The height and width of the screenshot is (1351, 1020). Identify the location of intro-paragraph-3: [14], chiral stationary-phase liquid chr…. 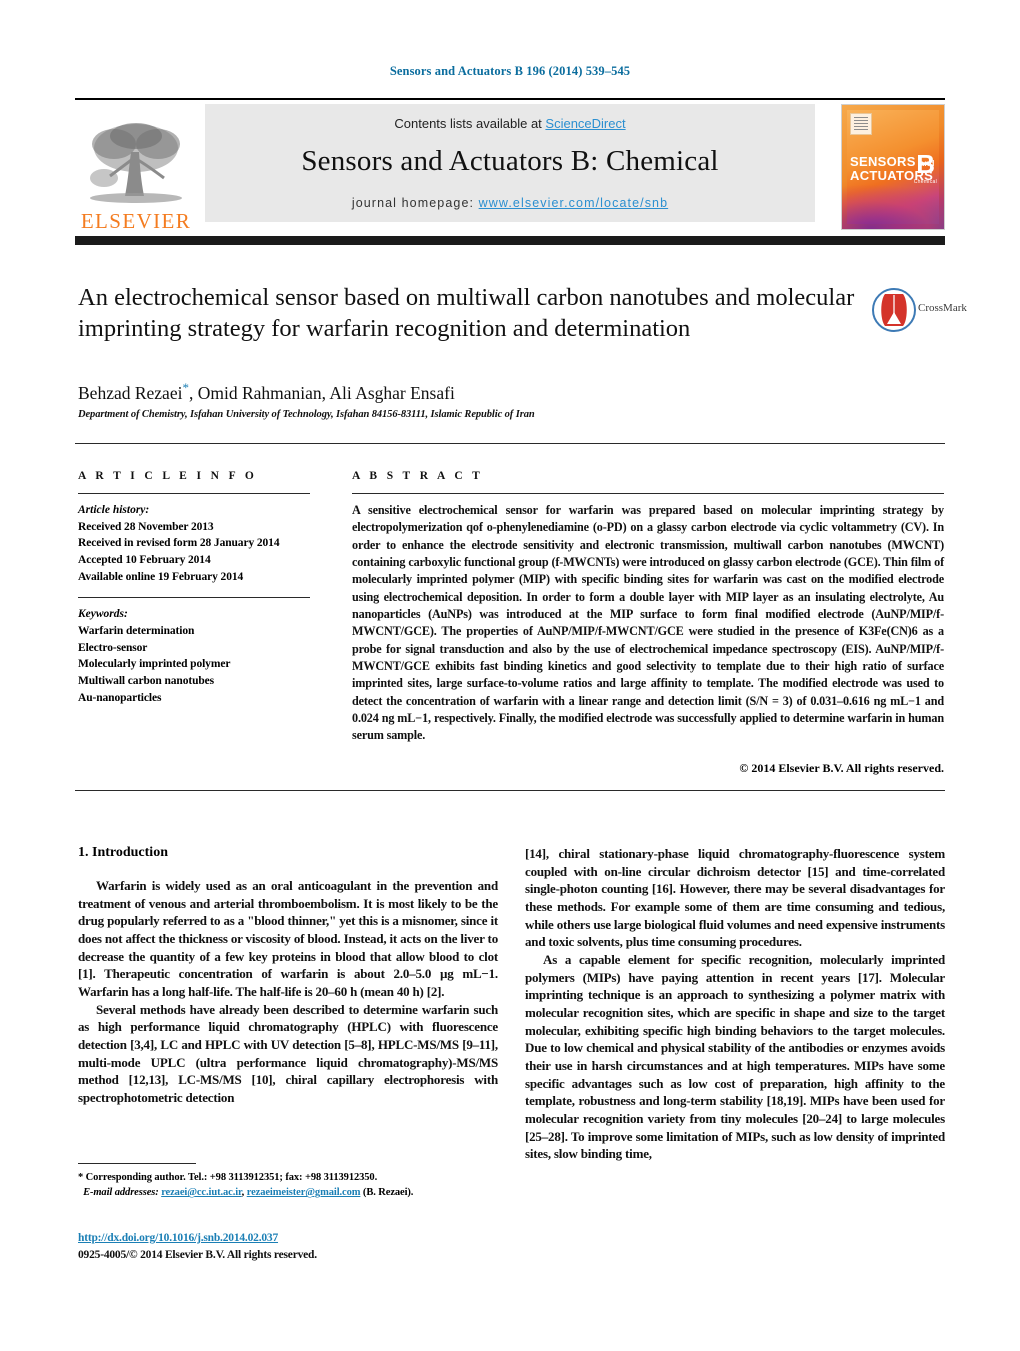
(735, 898).